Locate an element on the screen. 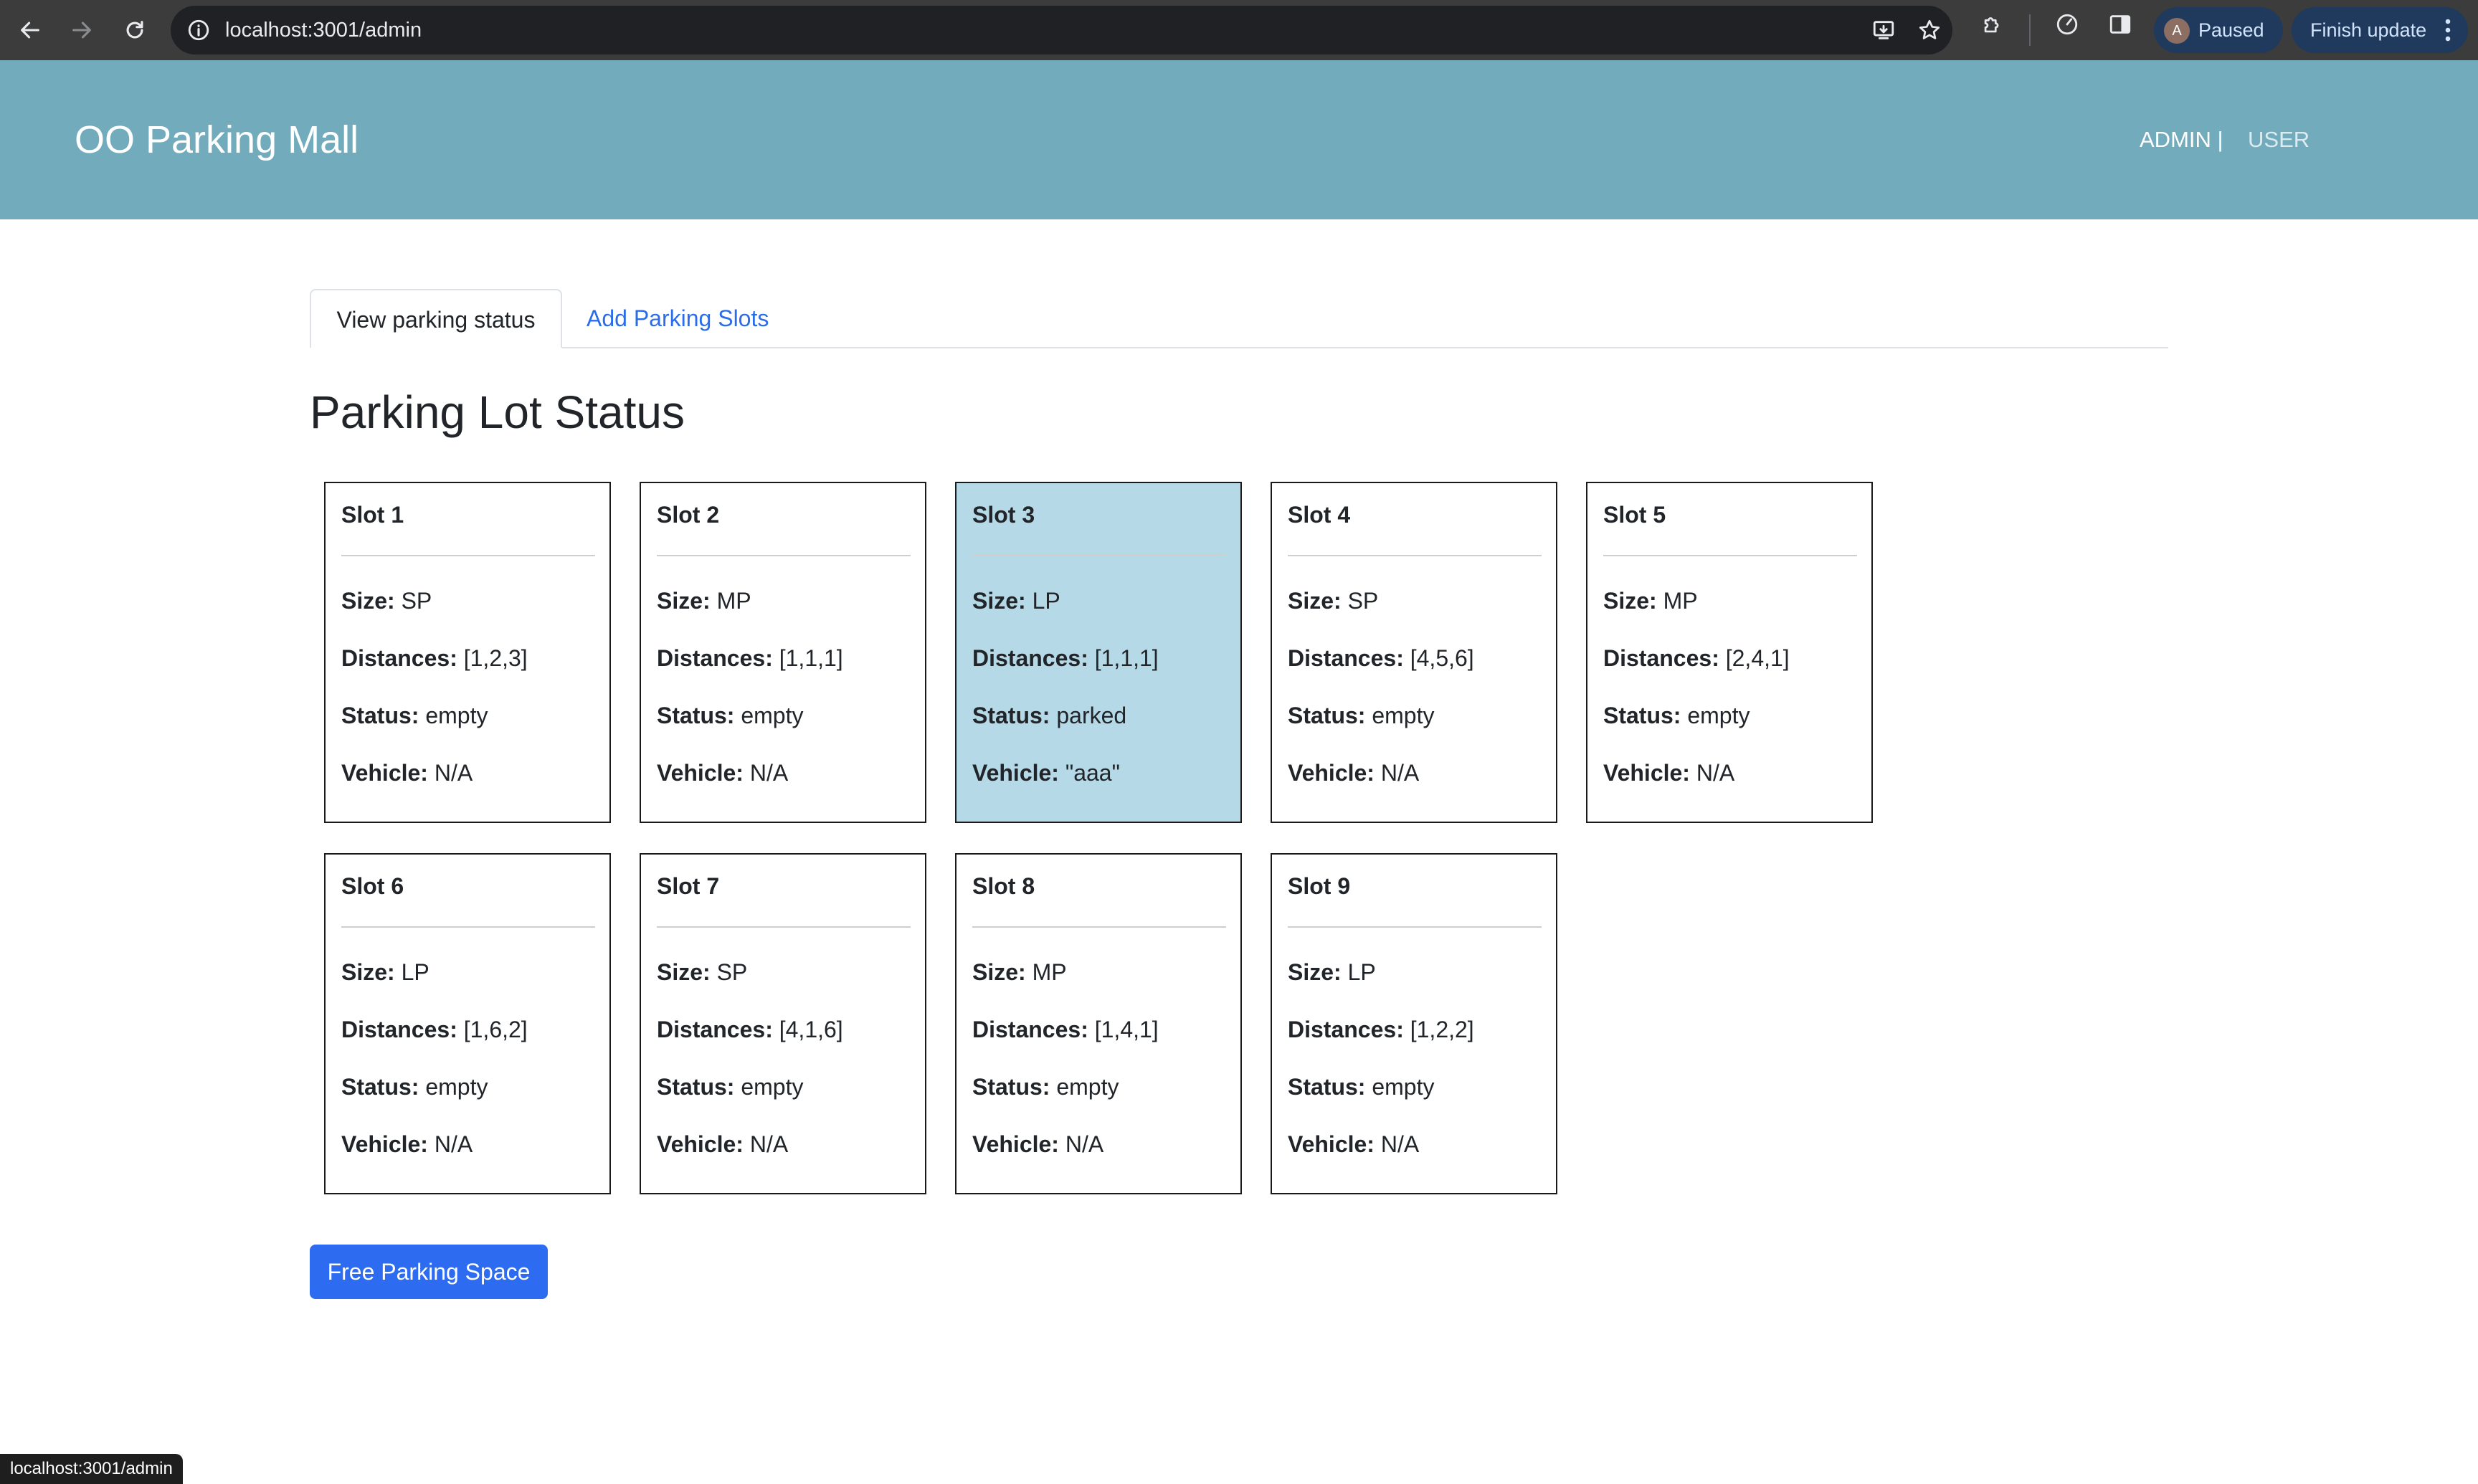 The height and width of the screenshot is (1484, 2478). finish-update-button: Finish update is located at coordinates (2380, 30).